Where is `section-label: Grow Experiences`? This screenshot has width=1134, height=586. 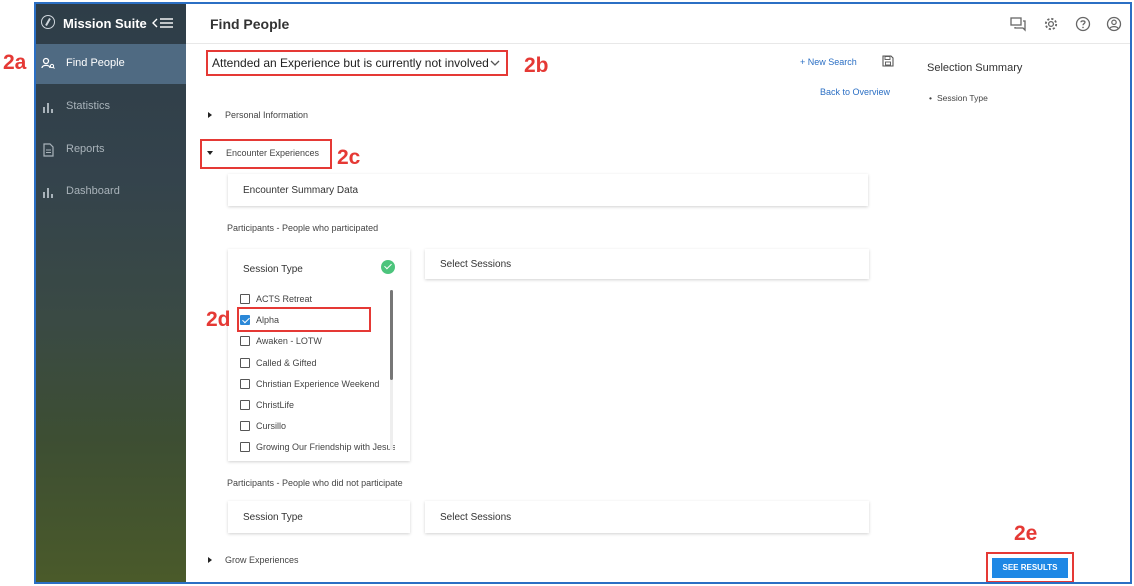
section-label: Grow Experiences is located at coordinates (262, 560).